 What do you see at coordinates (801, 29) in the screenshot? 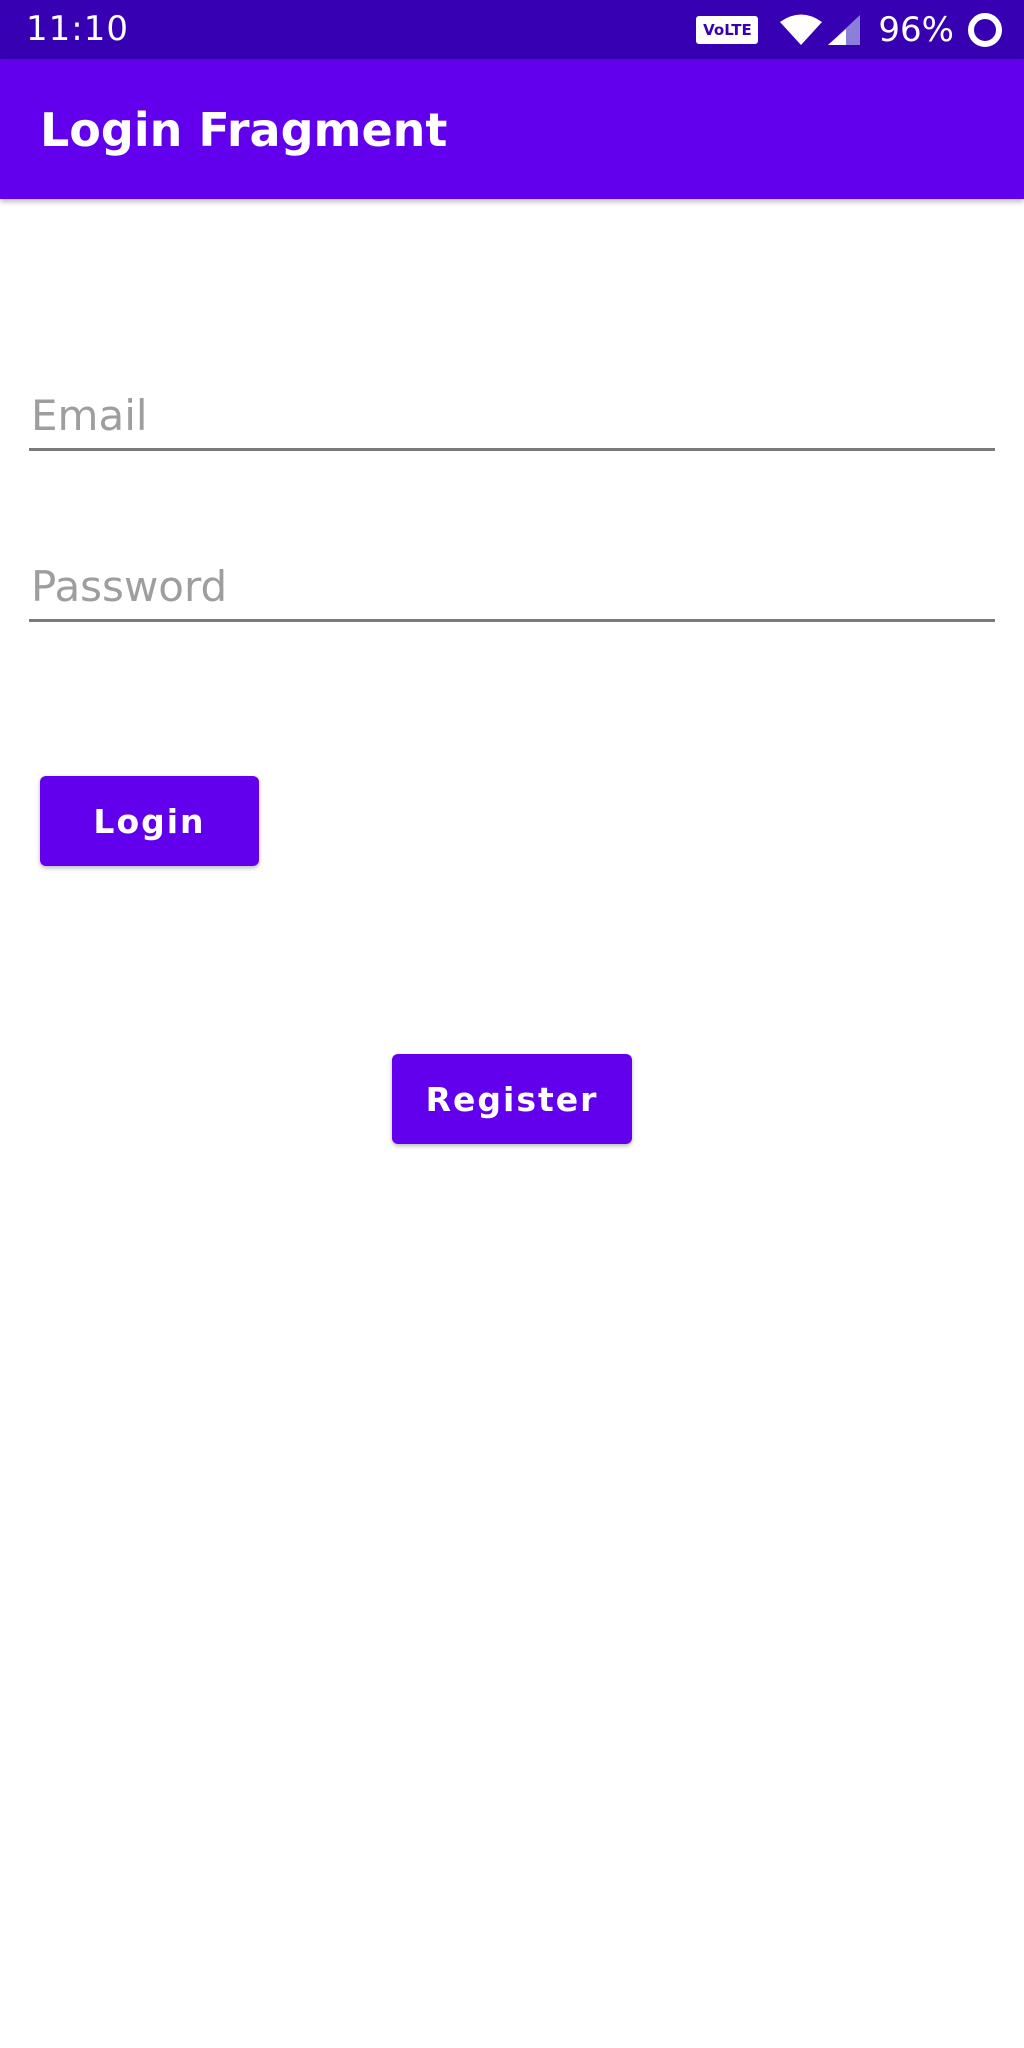
I see `wifi-icon` at bounding box center [801, 29].